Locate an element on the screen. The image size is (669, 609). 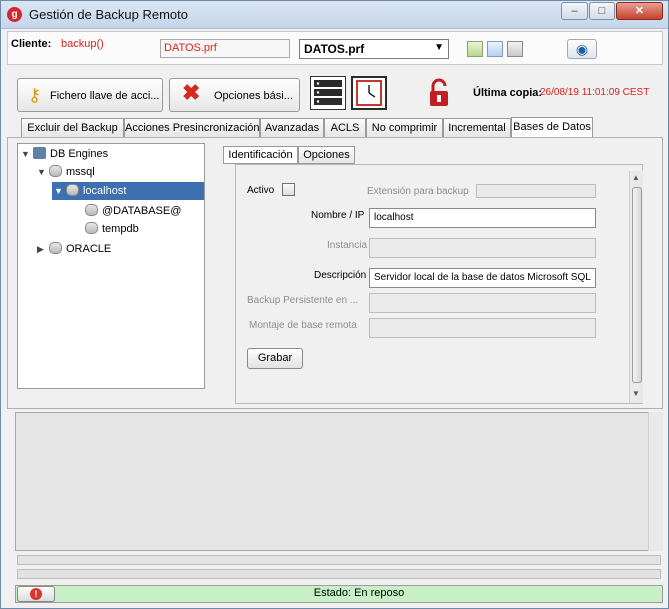
tree-item-database: @DATABASE@ is located at coordinates (143, 211).